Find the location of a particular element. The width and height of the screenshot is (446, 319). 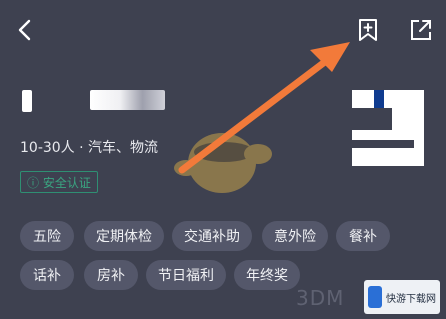

watermark-3dm: 3DM is located at coordinates (320, 298).